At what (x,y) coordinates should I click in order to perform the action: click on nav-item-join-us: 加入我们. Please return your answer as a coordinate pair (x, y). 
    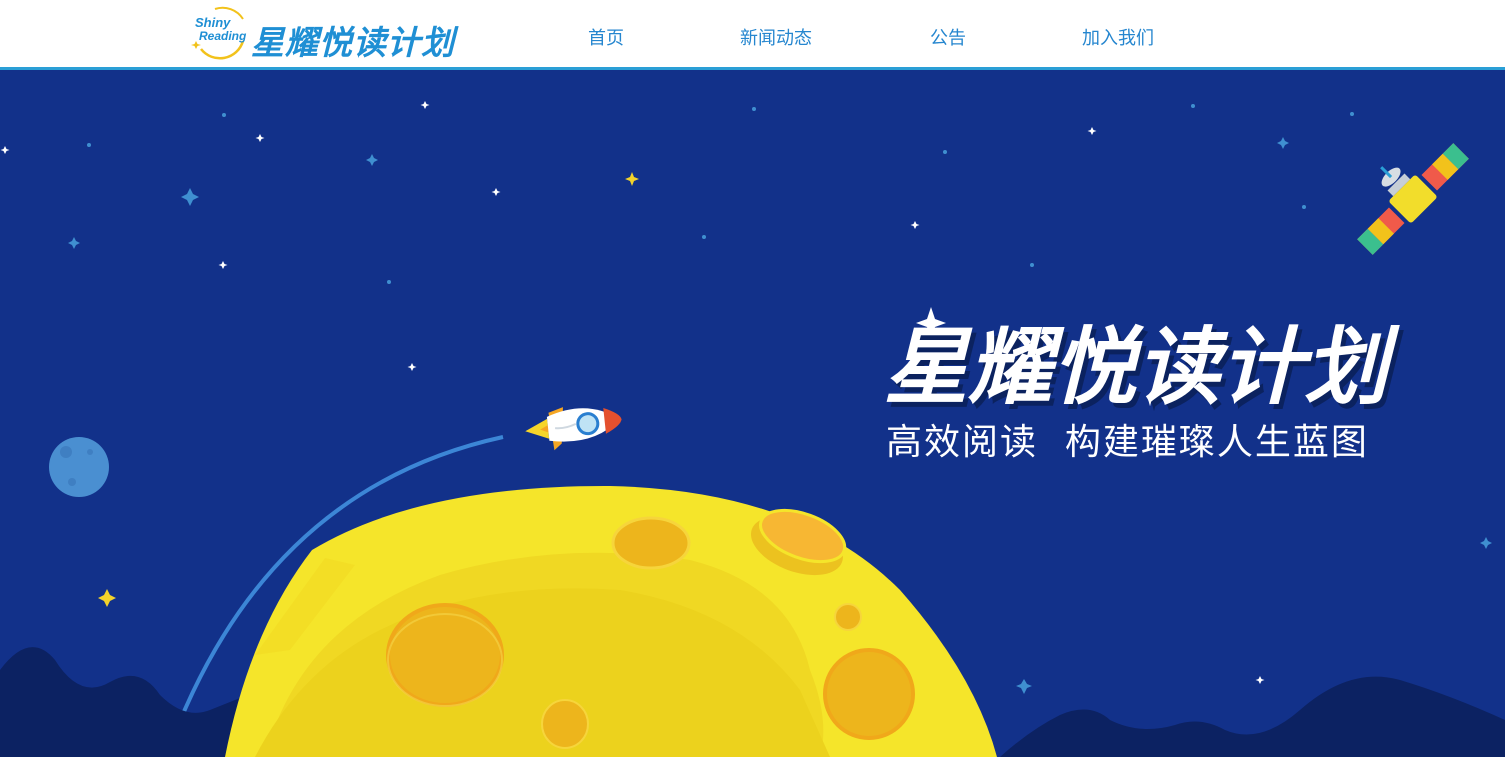
    Looking at the image, I should click on (1118, 37).